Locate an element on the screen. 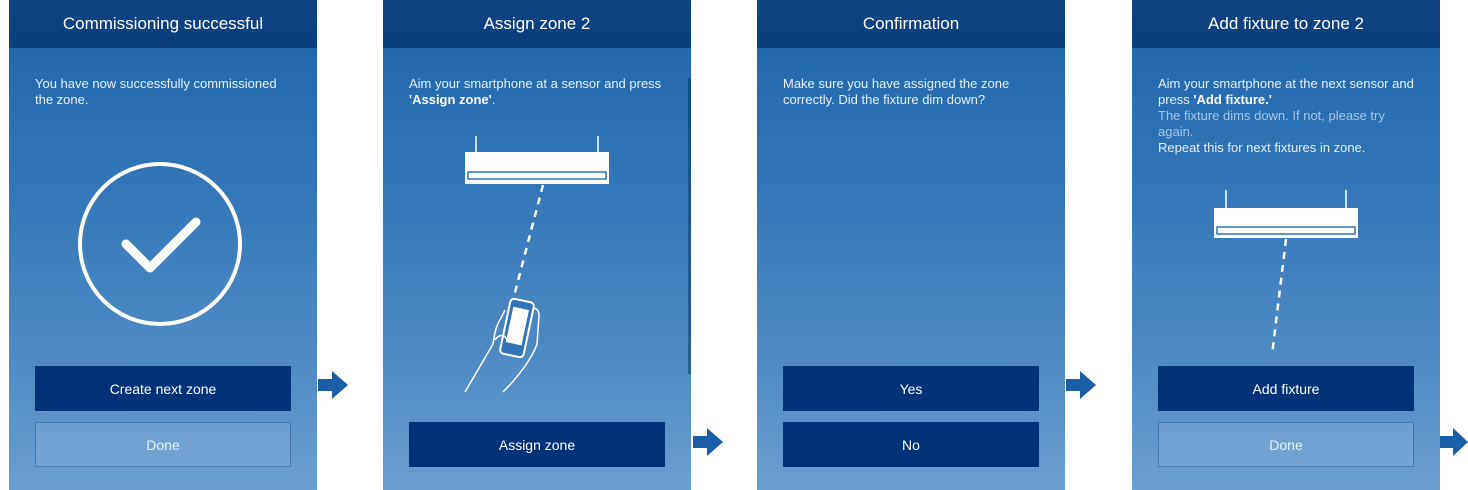 This screenshot has height=490, width=1468. screen-title: Assign zone 2 is located at coordinates (537, 24).